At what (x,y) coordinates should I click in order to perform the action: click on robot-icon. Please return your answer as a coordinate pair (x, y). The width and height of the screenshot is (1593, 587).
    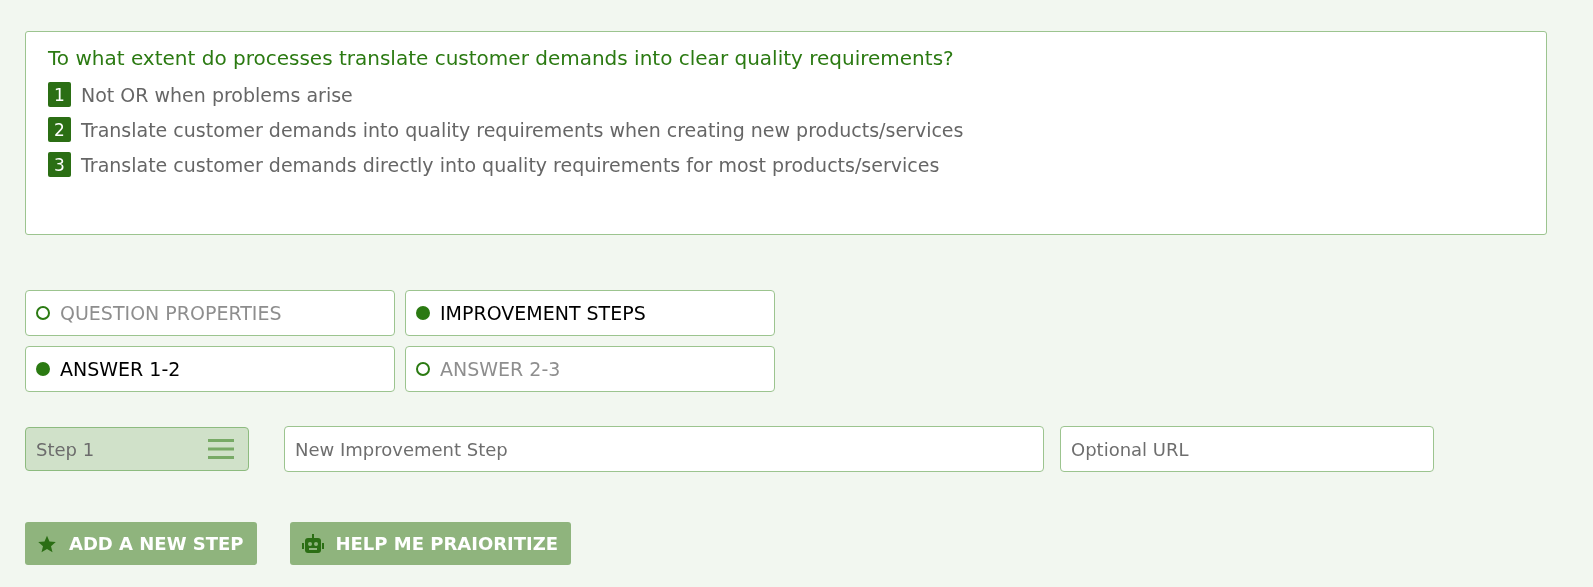
    Looking at the image, I should click on (312, 543).